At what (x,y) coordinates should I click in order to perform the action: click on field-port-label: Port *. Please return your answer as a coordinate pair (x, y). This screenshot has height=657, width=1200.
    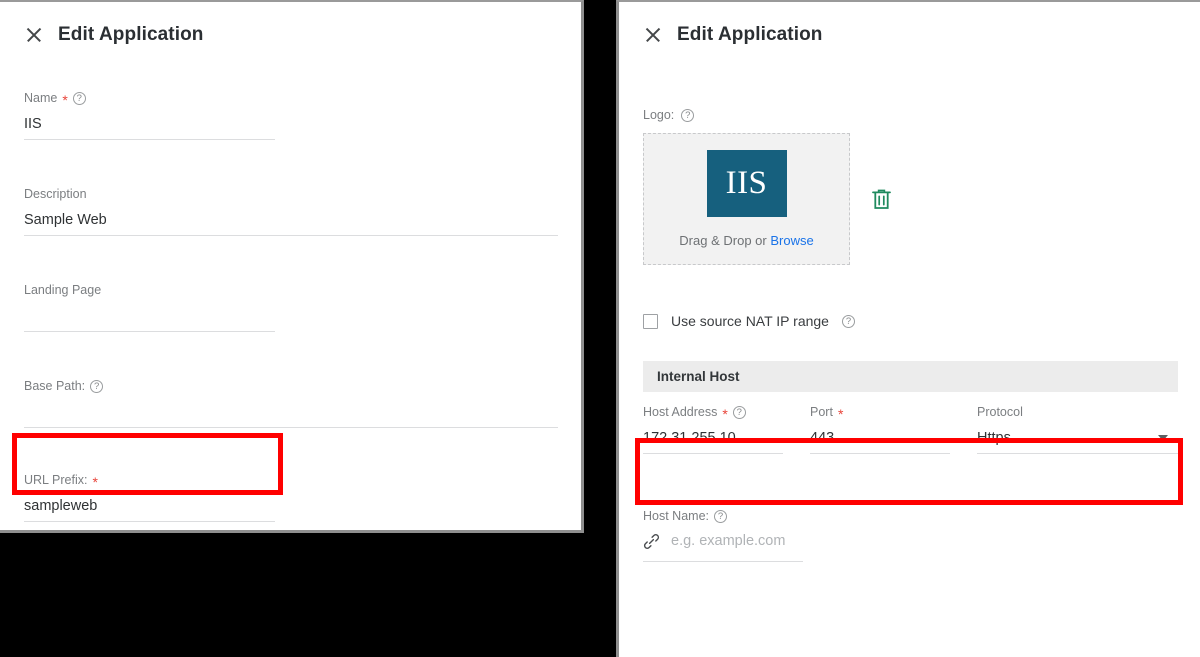
    Looking at the image, I should click on (827, 413).